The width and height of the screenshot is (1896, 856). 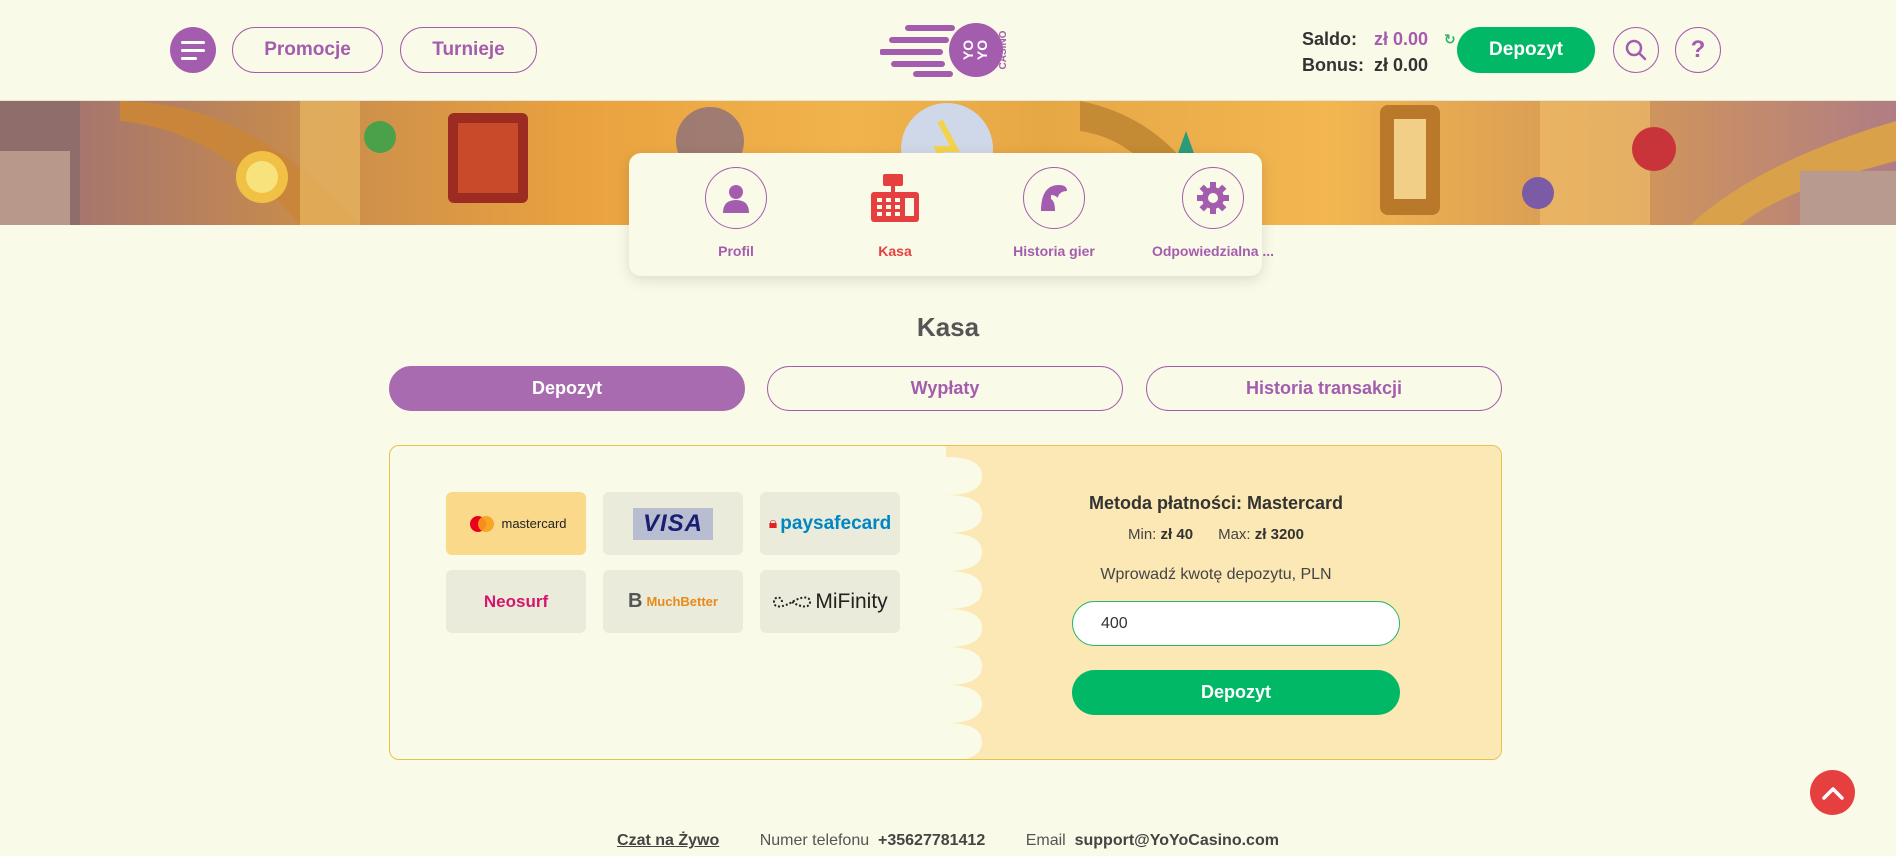 I want to click on tab-deposit: Depozyt, so click(x=567, y=388).